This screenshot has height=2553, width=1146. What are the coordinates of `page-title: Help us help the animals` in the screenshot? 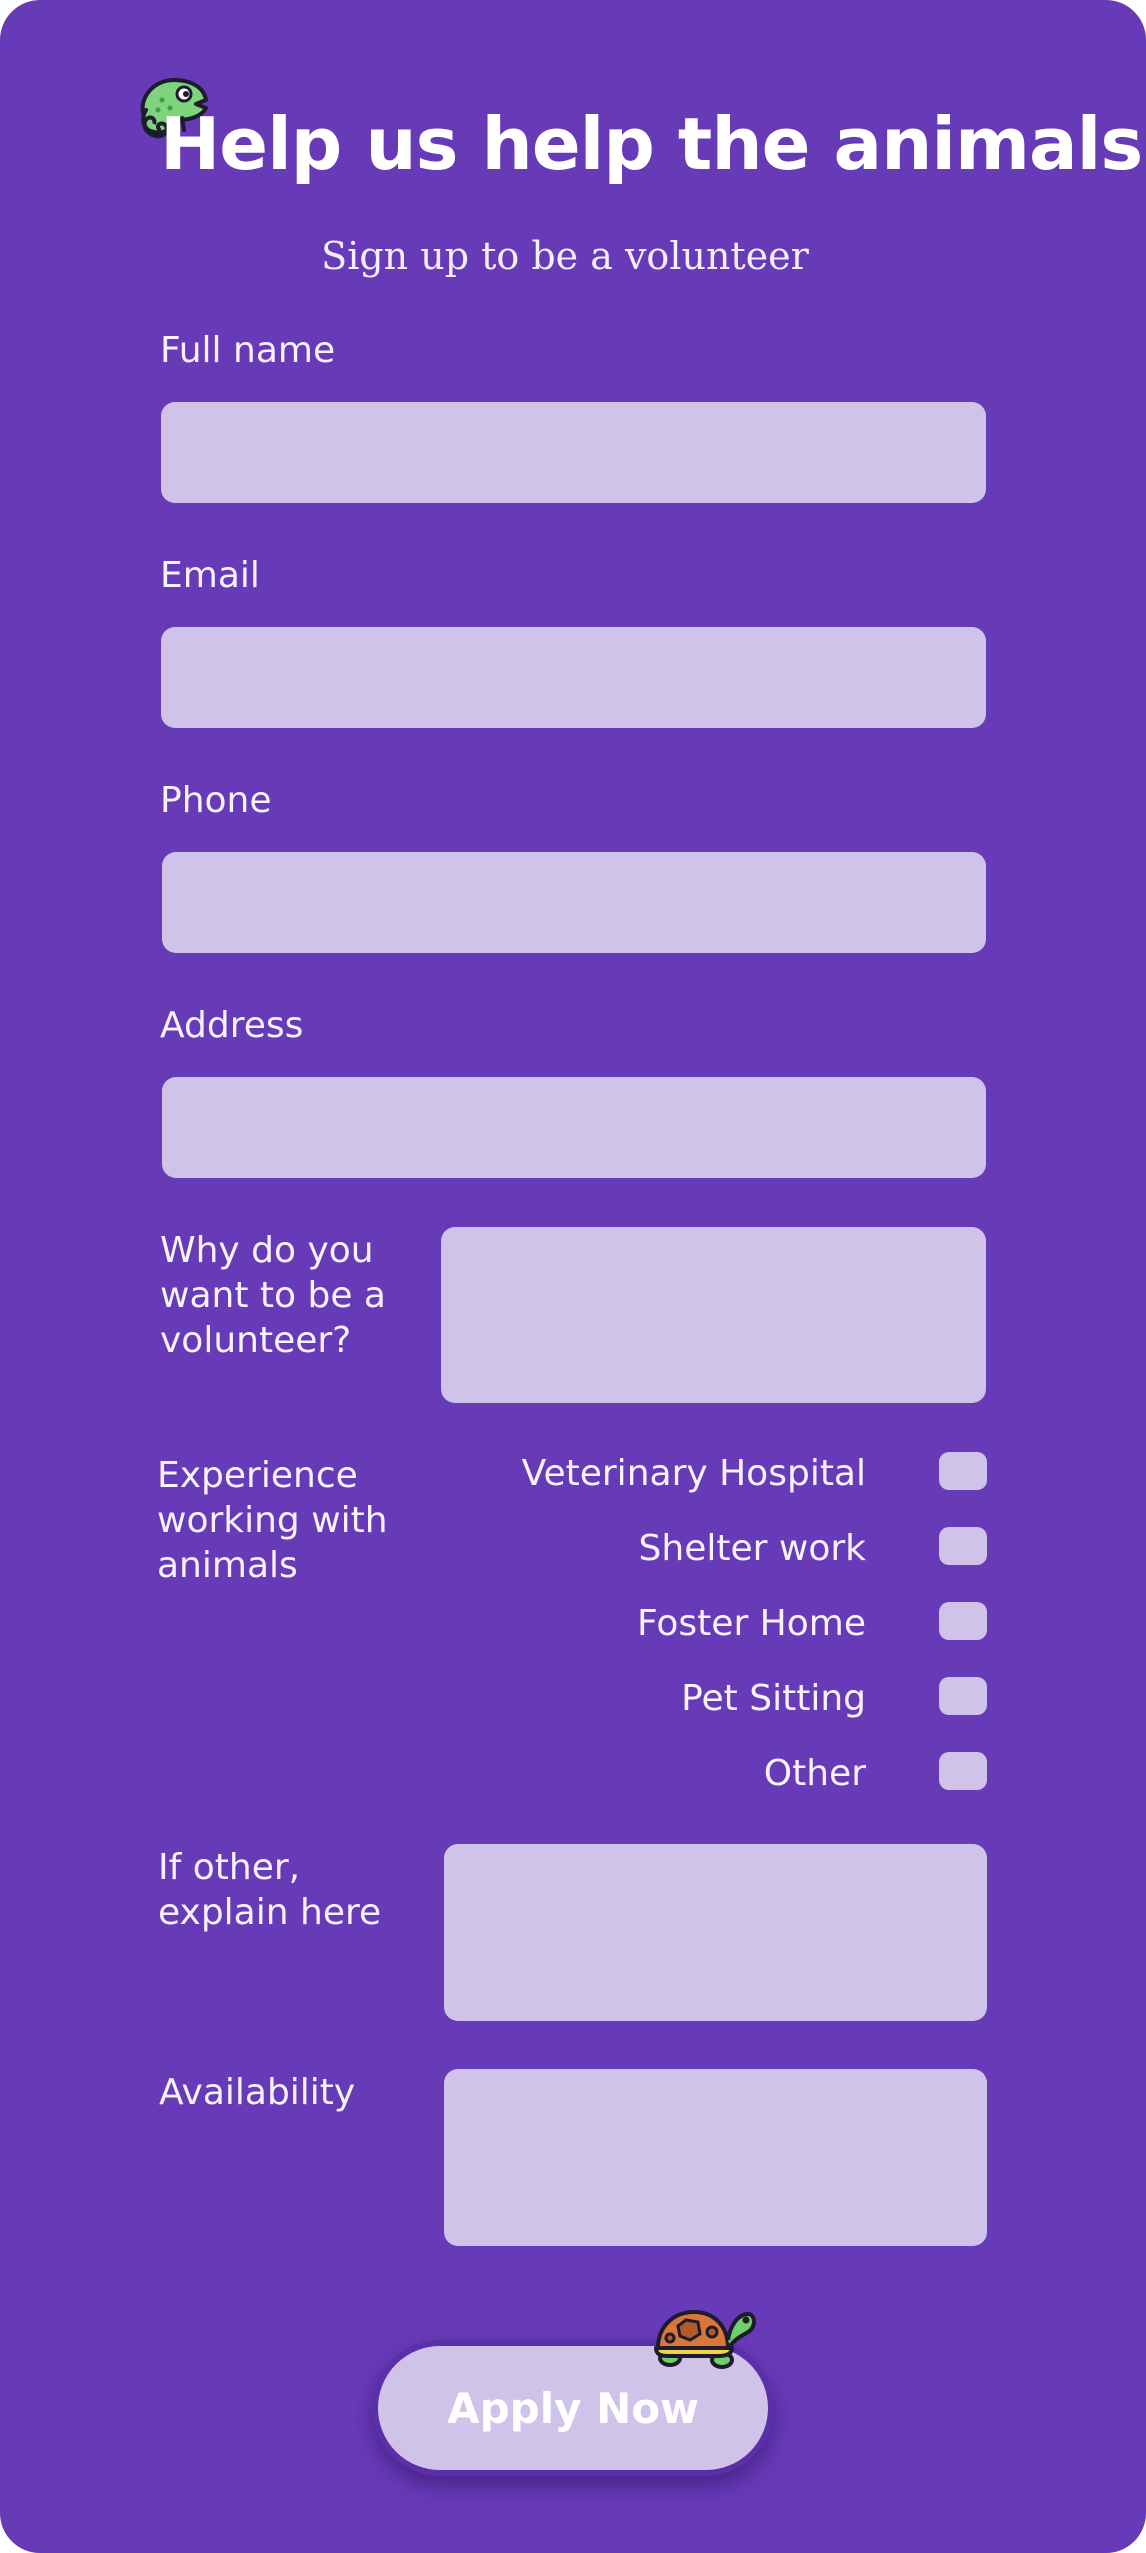 It's located at (651, 144).